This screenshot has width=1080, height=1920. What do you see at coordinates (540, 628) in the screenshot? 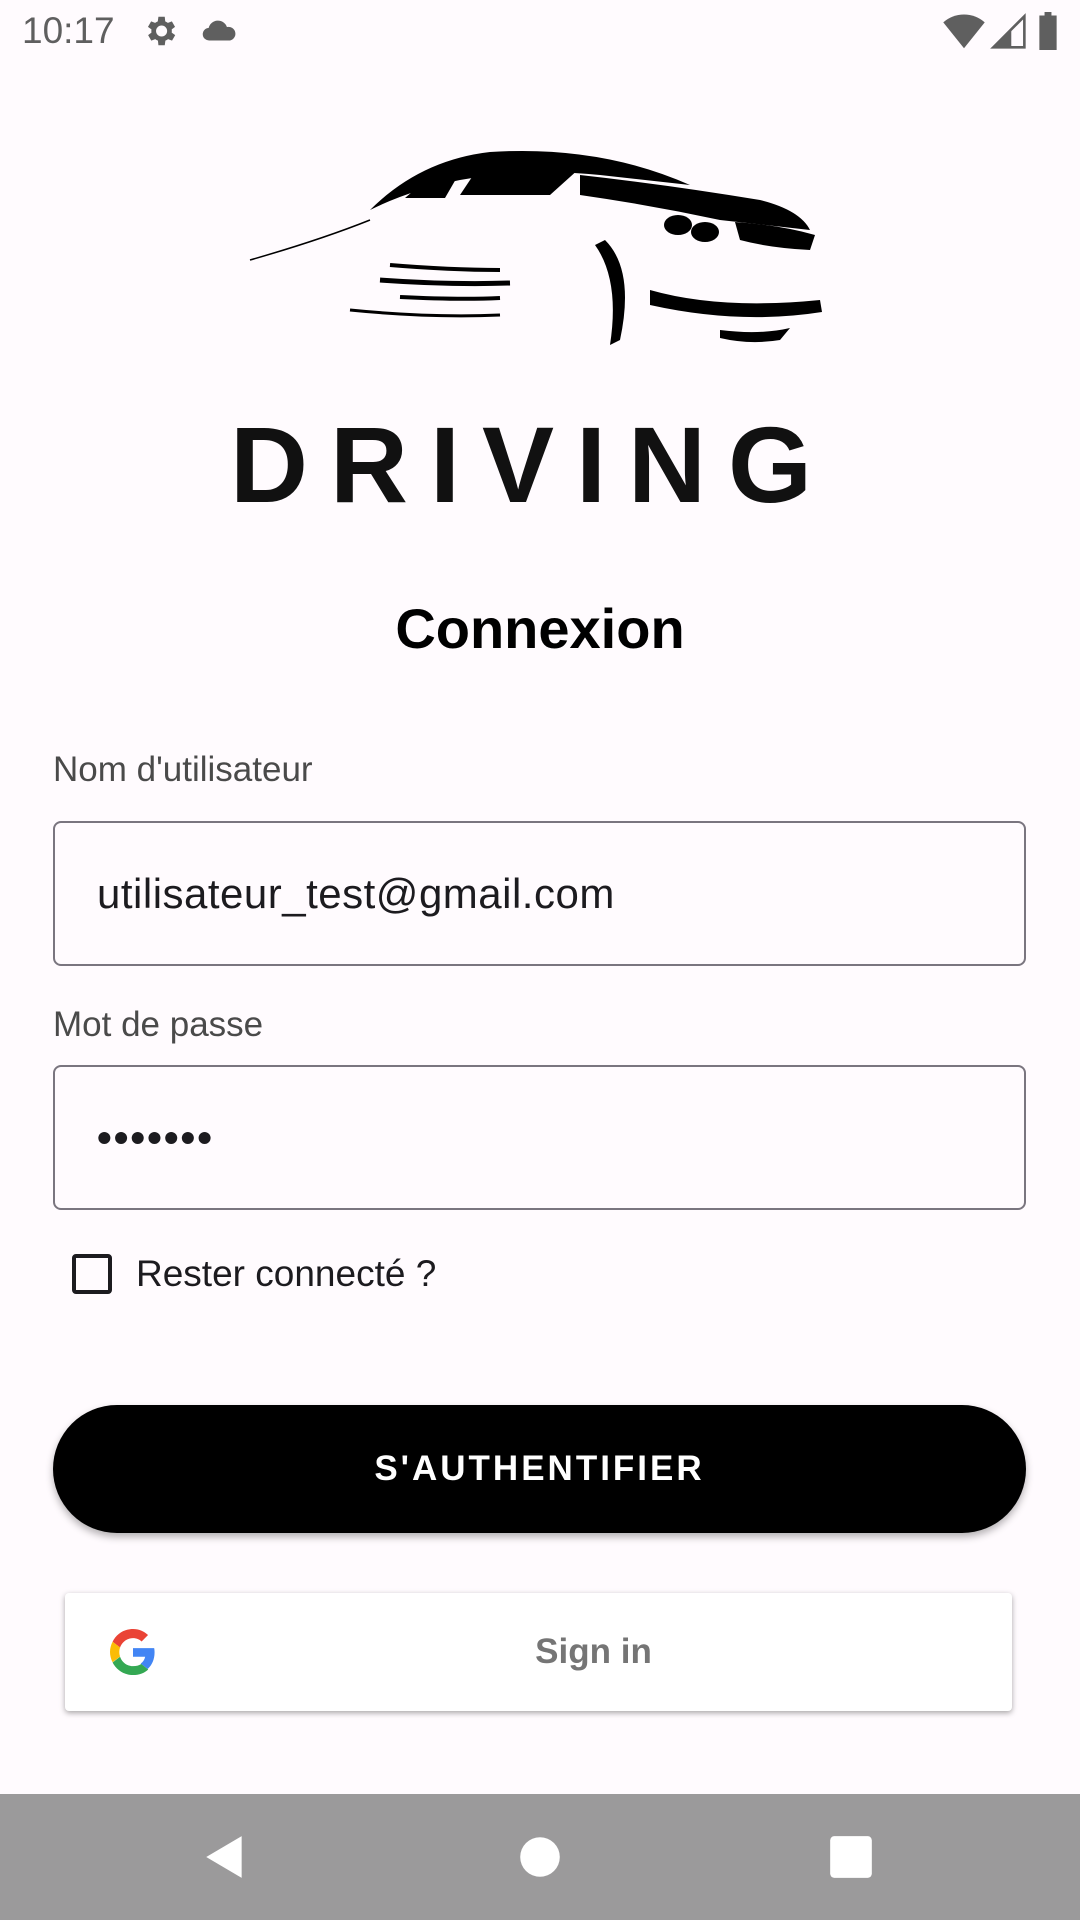
I see `page-title: Connexion` at bounding box center [540, 628].